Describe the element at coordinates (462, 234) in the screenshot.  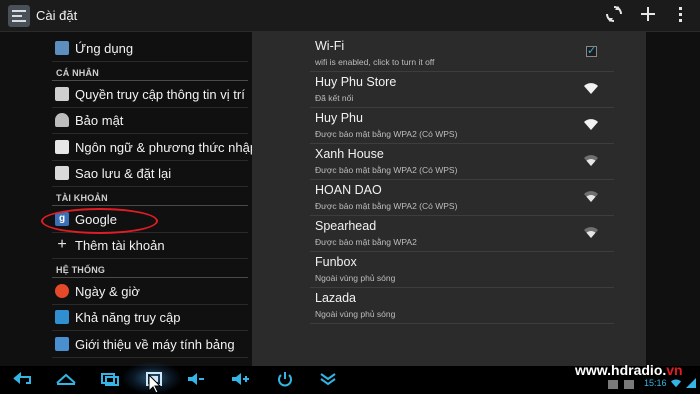
I see `network-item: Spearhead Được bảo mật bằng WPA2` at that location.